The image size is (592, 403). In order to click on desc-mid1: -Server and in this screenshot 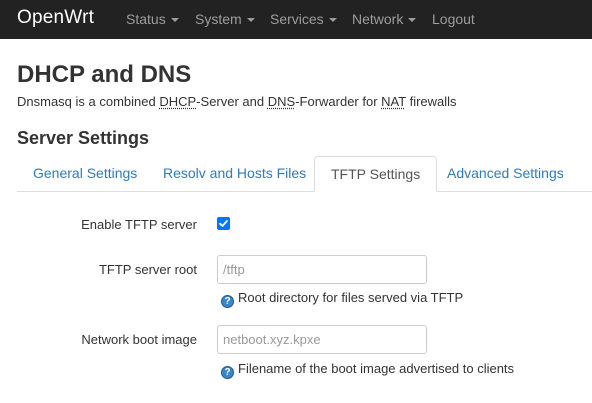, I will do `click(232, 101)`.